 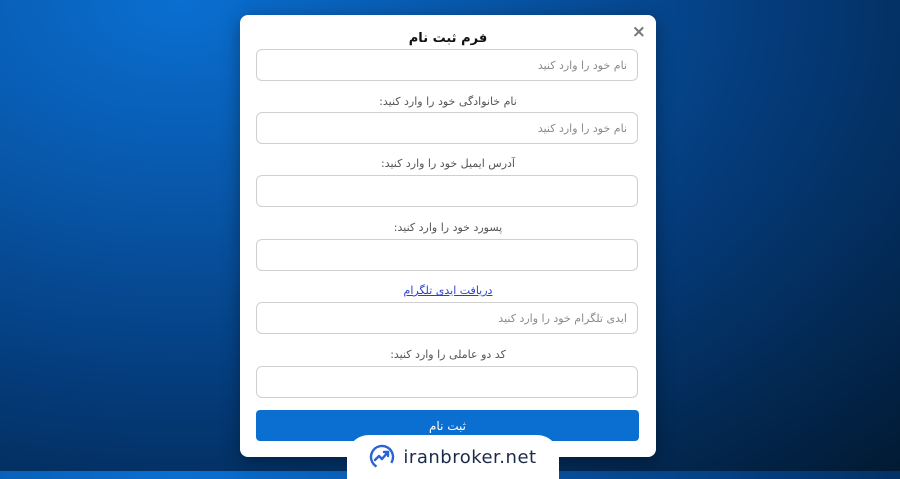 What do you see at coordinates (448, 227) in the screenshot?
I see `password-label: پسورد خود را وارد کنید:` at bounding box center [448, 227].